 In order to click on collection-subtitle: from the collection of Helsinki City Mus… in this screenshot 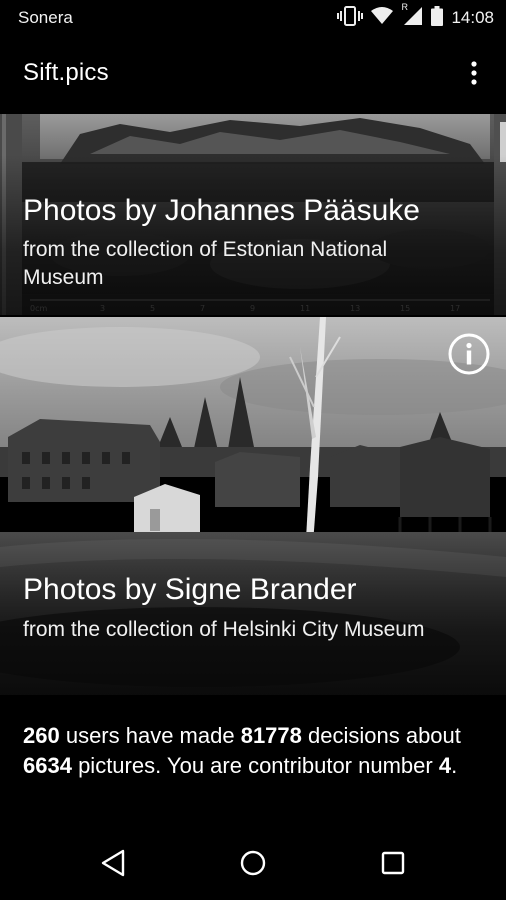, I will do `click(224, 629)`.